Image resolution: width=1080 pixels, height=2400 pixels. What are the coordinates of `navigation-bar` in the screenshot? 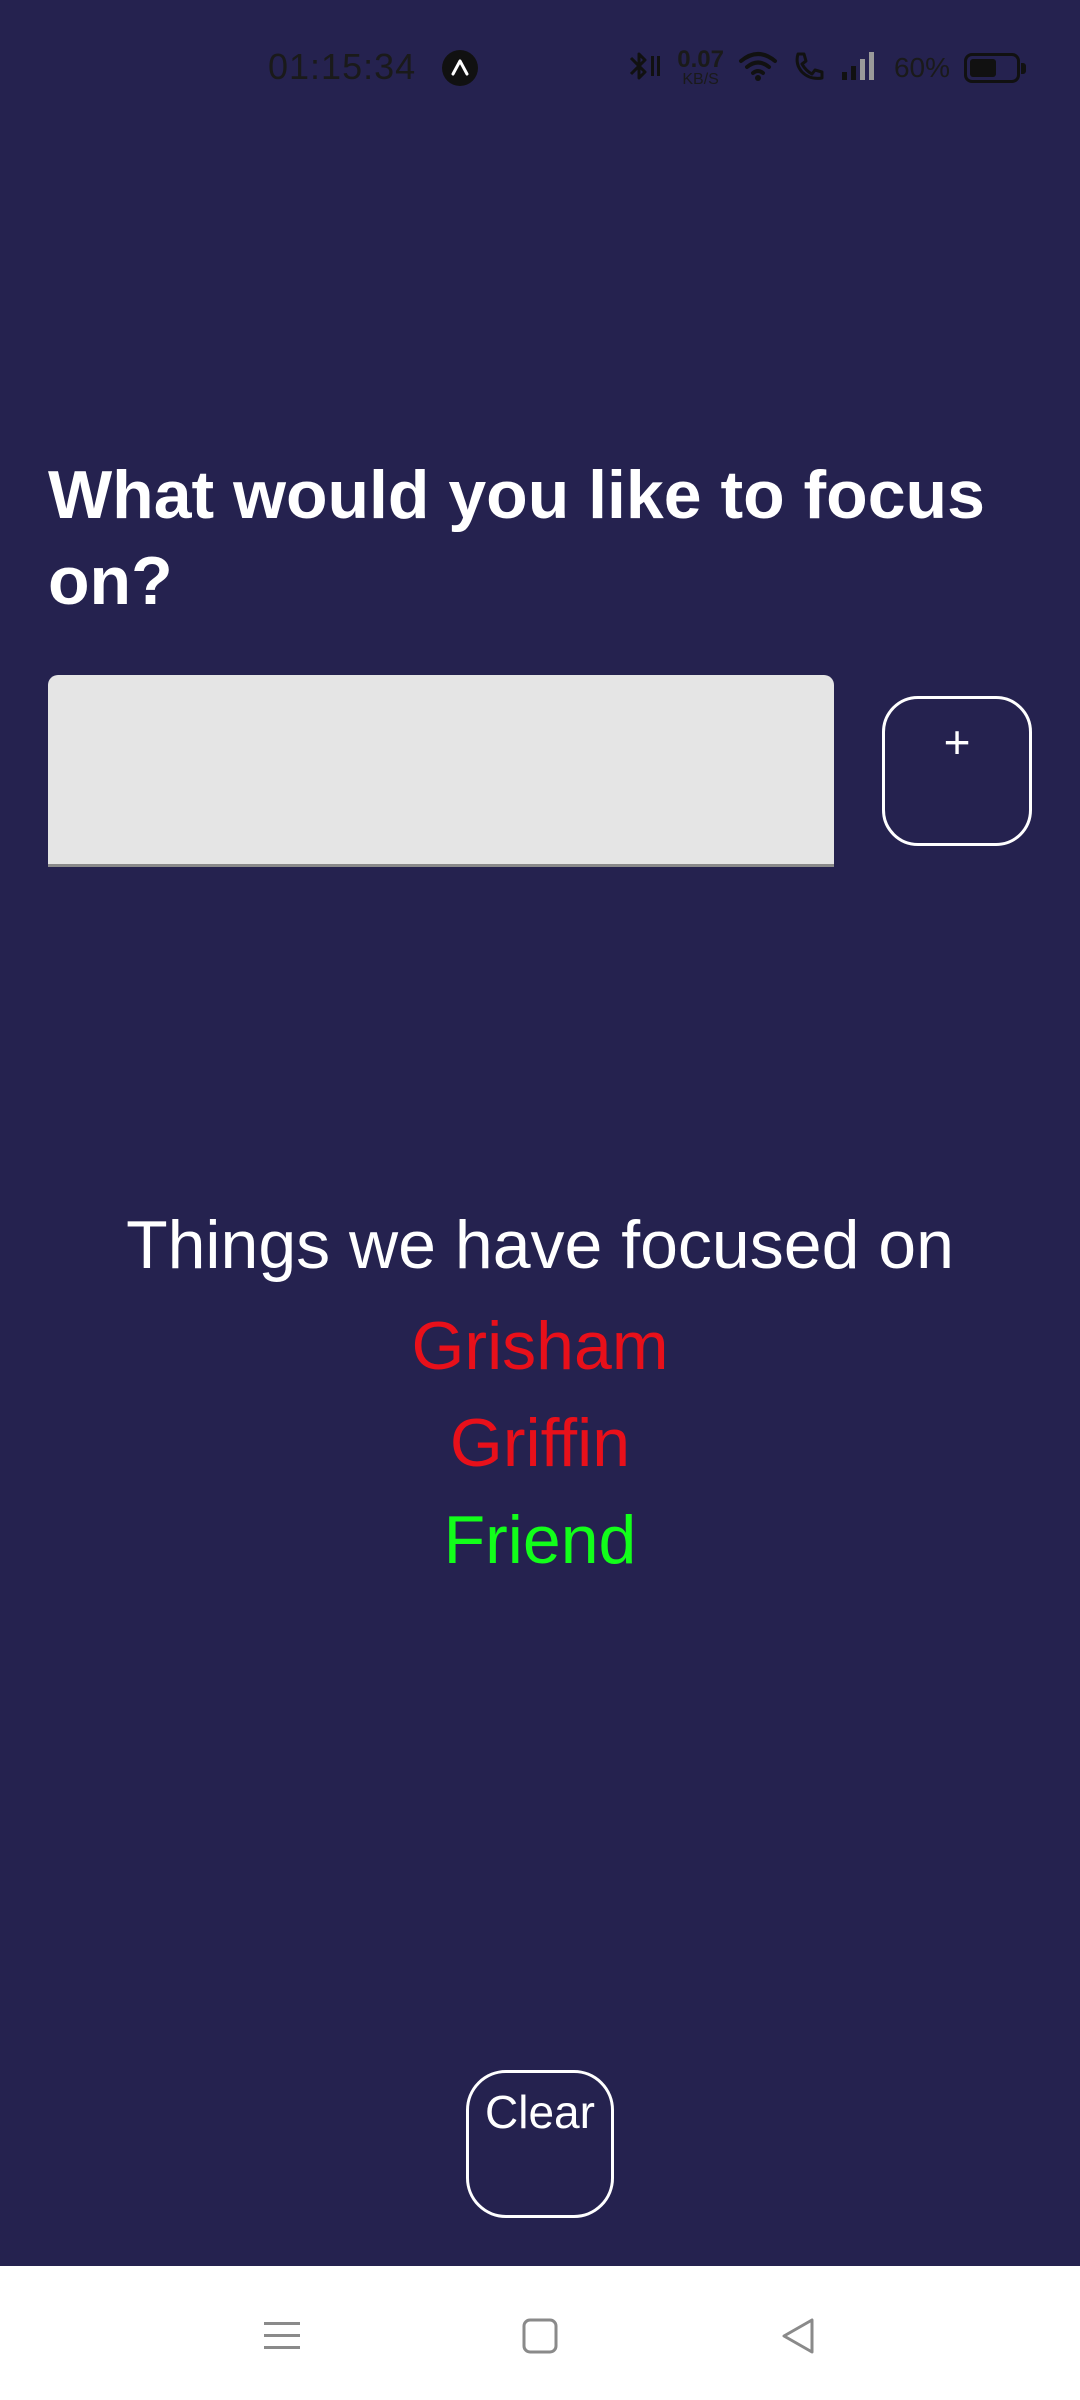 It's located at (540, 2333).